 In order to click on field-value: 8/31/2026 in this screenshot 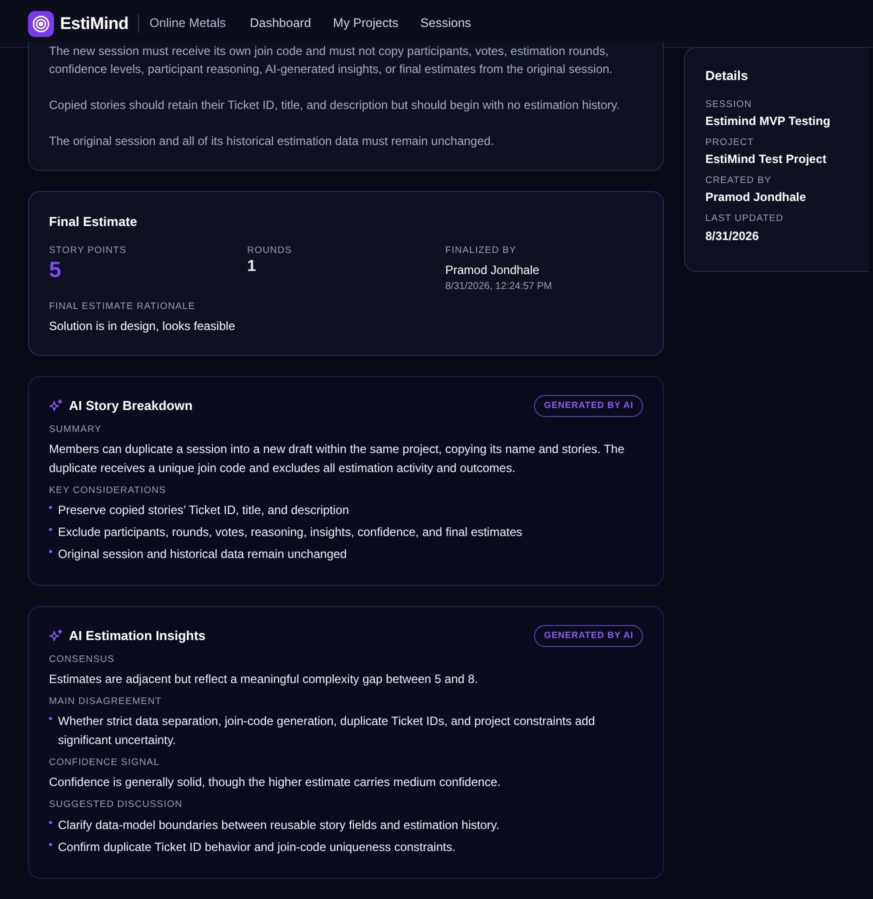, I will do `click(732, 236)`.